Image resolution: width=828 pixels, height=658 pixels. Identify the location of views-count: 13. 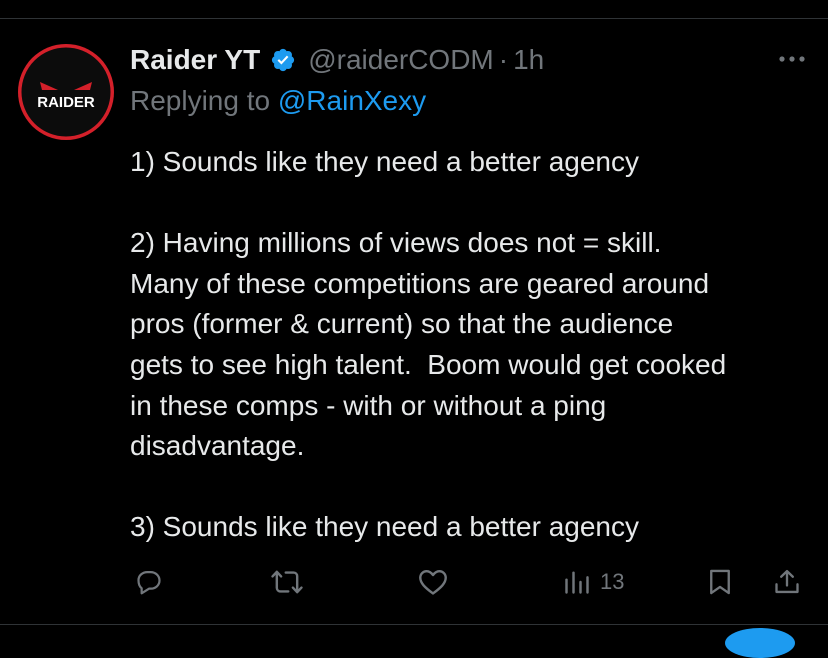
(612, 581).